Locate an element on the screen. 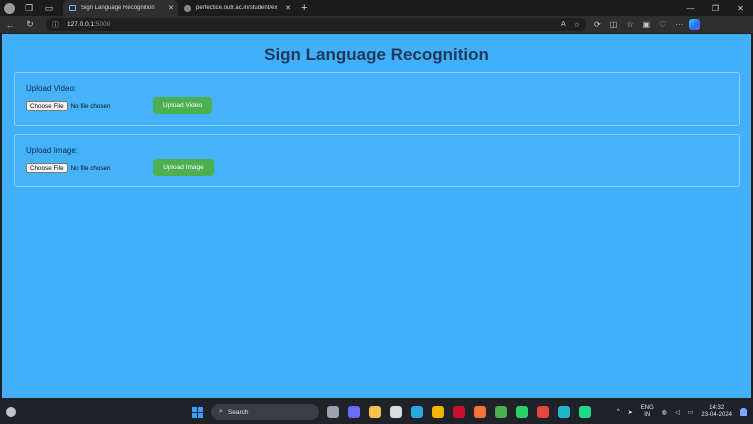 This screenshot has width=753, height=424. taskbar-clock: 14:32 23-04-2024 is located at coordinates (716, 412).